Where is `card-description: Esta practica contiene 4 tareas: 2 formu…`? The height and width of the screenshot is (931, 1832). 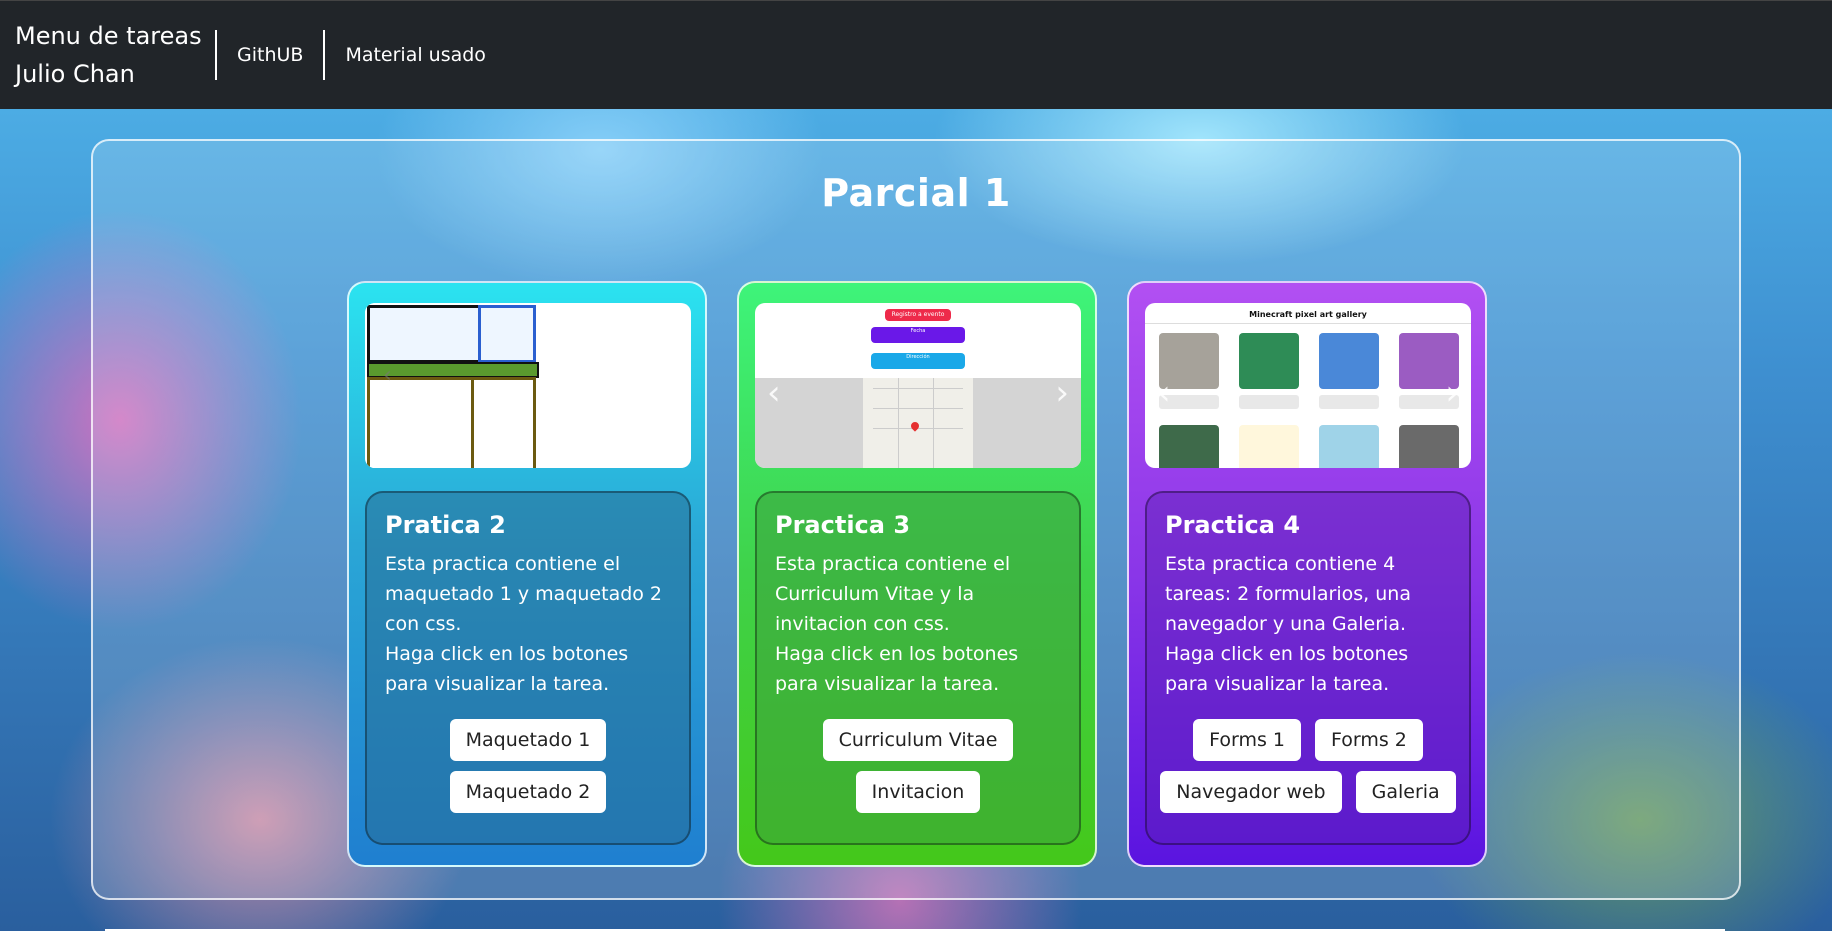 card-description: Esta practica contiene 4 tareas: 2 formu… is located at coordinates (1308, 624).